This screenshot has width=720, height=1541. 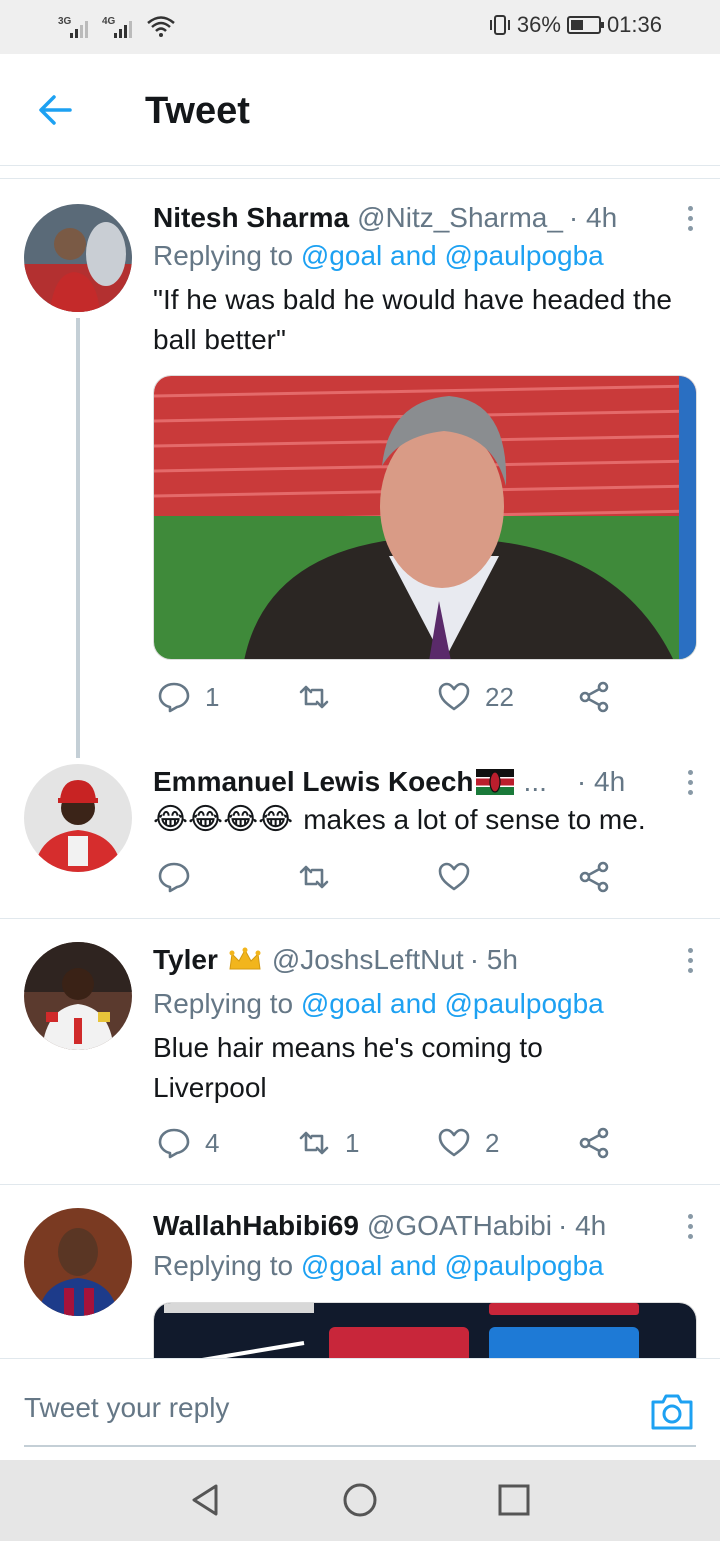 I want to click on tweet-actions: 1 22, so click(x=424, y=700).